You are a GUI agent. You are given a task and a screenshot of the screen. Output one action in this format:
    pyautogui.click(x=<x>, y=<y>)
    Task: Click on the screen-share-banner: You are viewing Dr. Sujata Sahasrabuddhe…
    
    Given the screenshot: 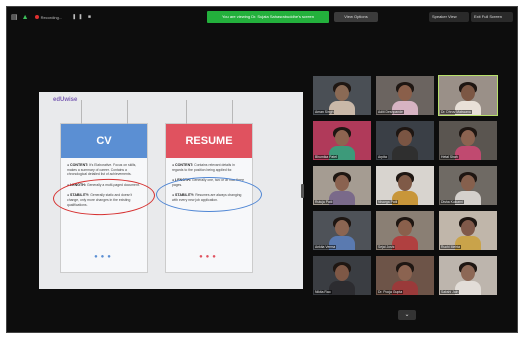 What is the action you would take?
    pyautogui.click(x=268, y=17)
    